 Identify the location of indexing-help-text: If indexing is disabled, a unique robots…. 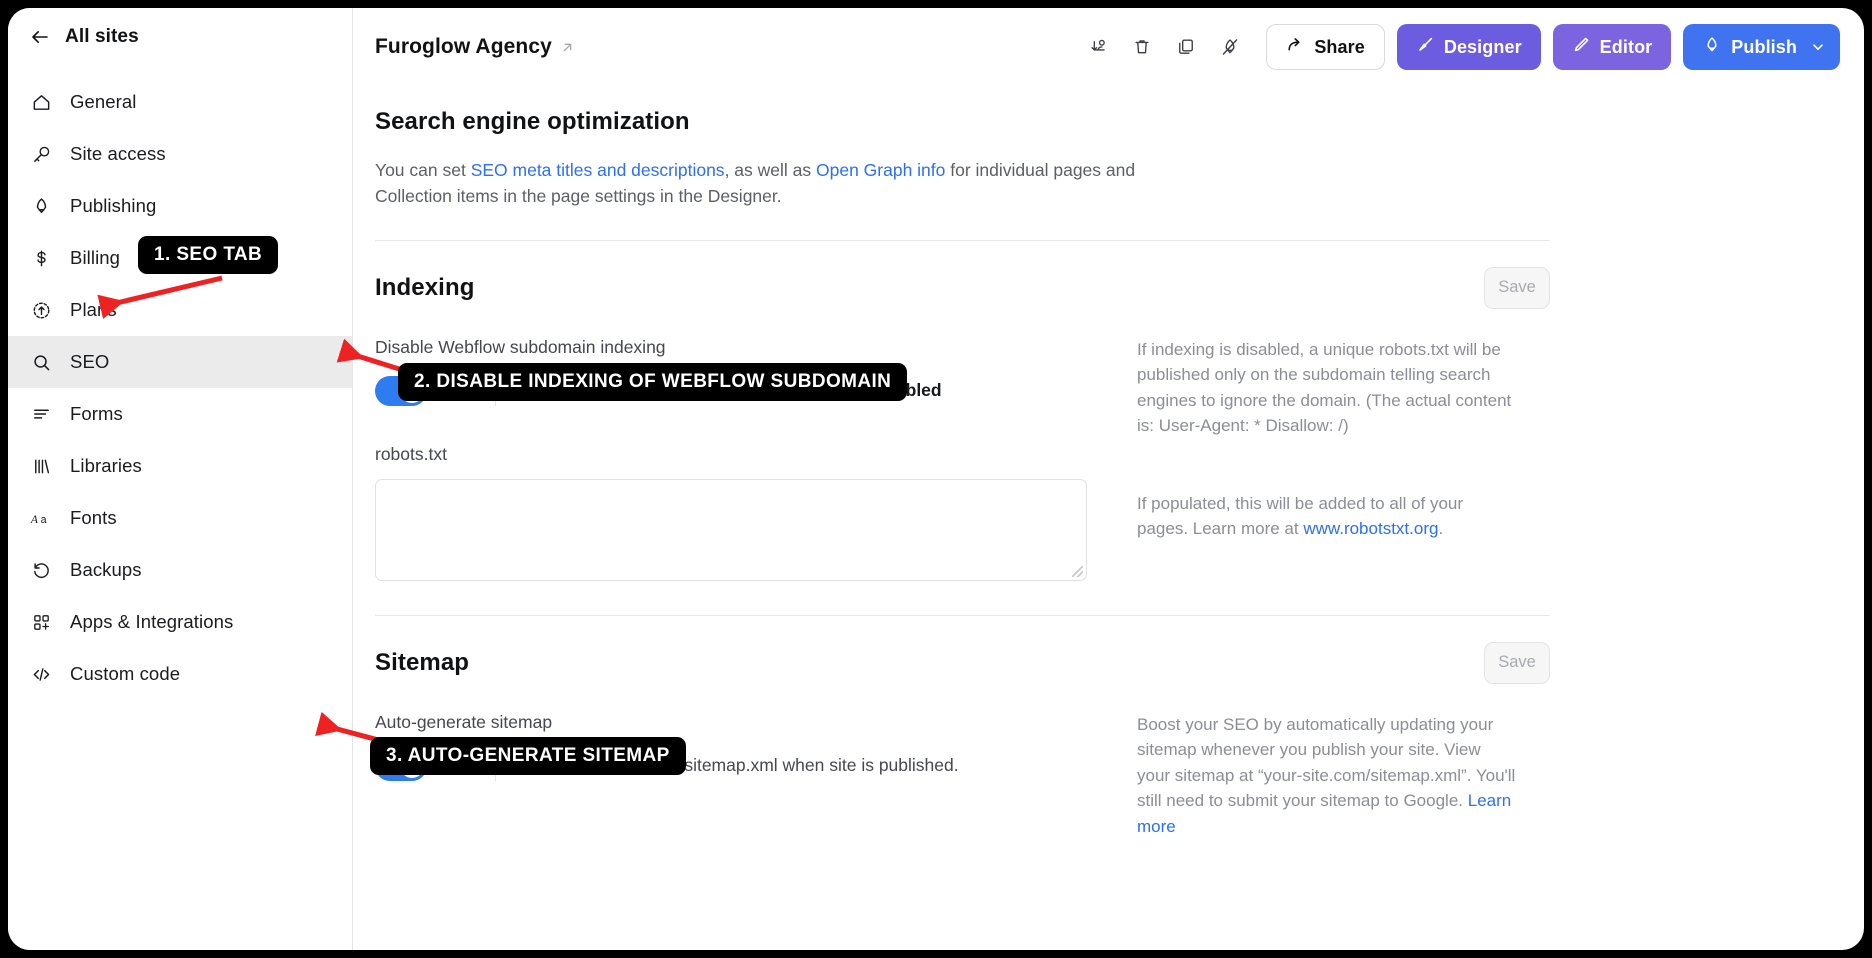
(1324, 387).